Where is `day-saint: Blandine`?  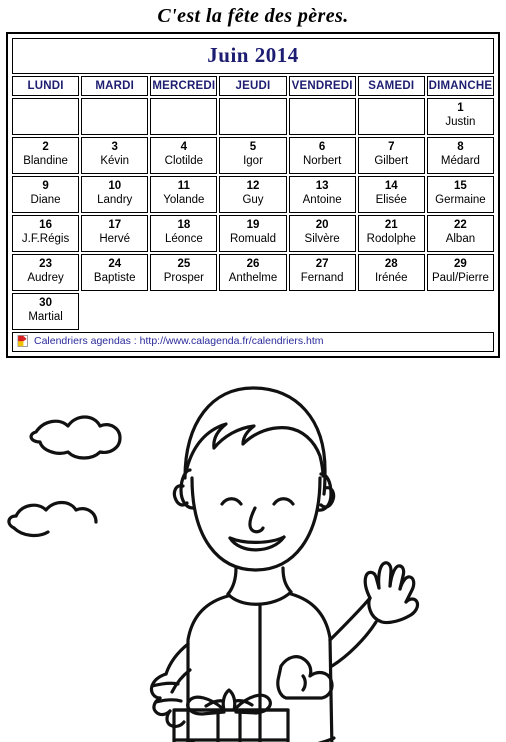 day-saint: Blandine is located at coordinates (45, 161).